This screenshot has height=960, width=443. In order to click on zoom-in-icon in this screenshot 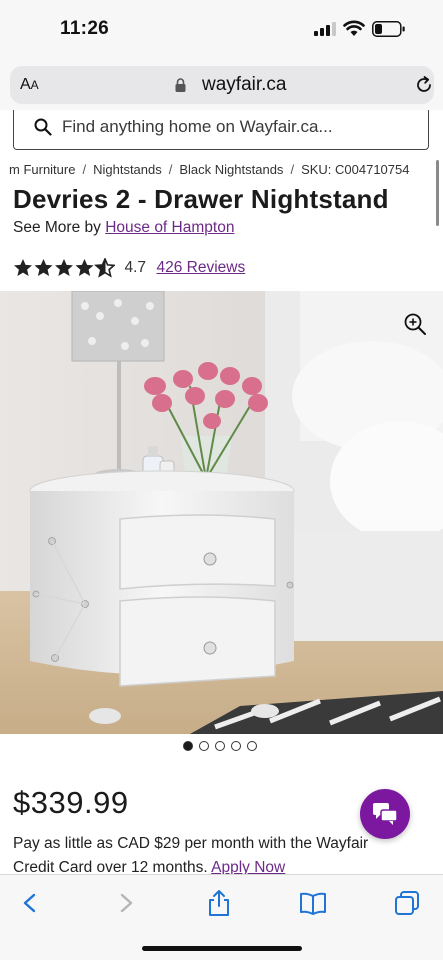, I will do `click(415, 324)`.